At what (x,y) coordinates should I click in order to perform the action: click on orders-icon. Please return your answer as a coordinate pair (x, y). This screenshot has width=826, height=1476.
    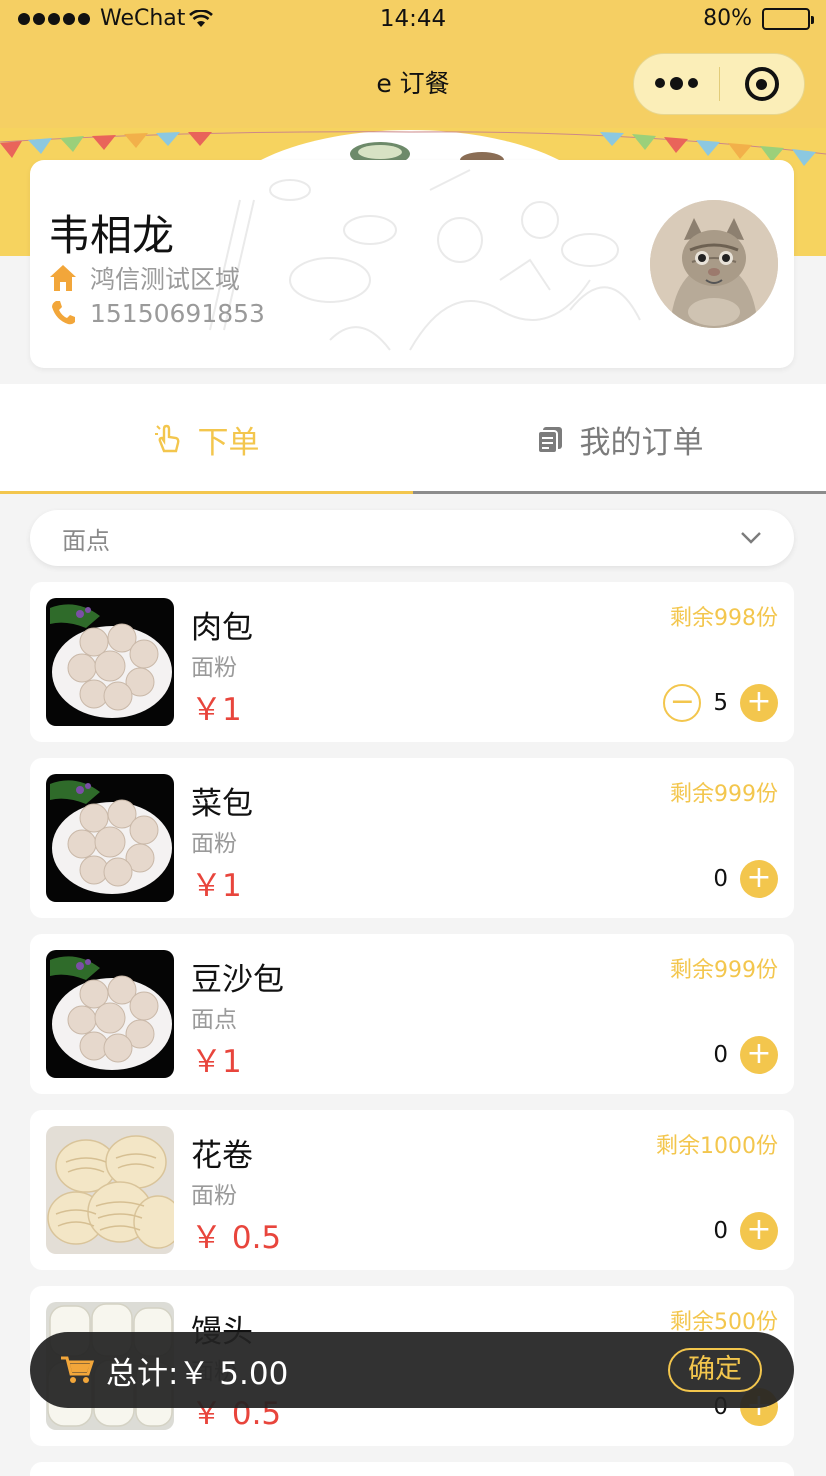
    Looking at the image, I should click on (549, 440).